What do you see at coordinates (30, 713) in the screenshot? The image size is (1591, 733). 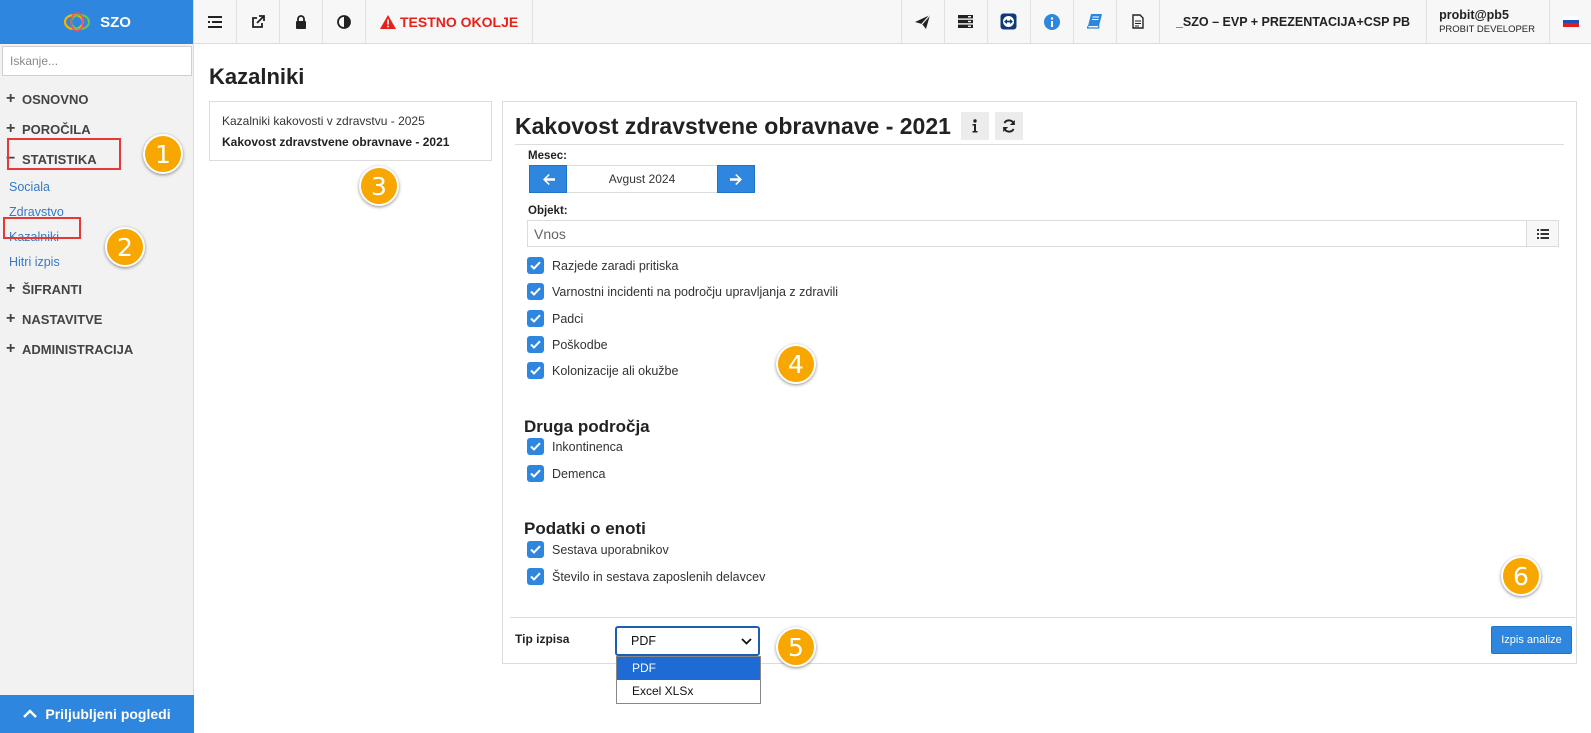 I see `chevron-up-icon` at bounding box center [30, 713].